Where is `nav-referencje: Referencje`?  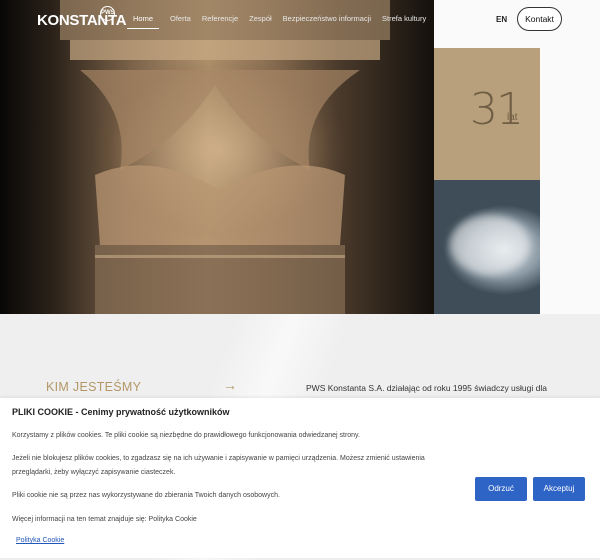
nav-referencje: Referencje is located at coordinates (220, 21).